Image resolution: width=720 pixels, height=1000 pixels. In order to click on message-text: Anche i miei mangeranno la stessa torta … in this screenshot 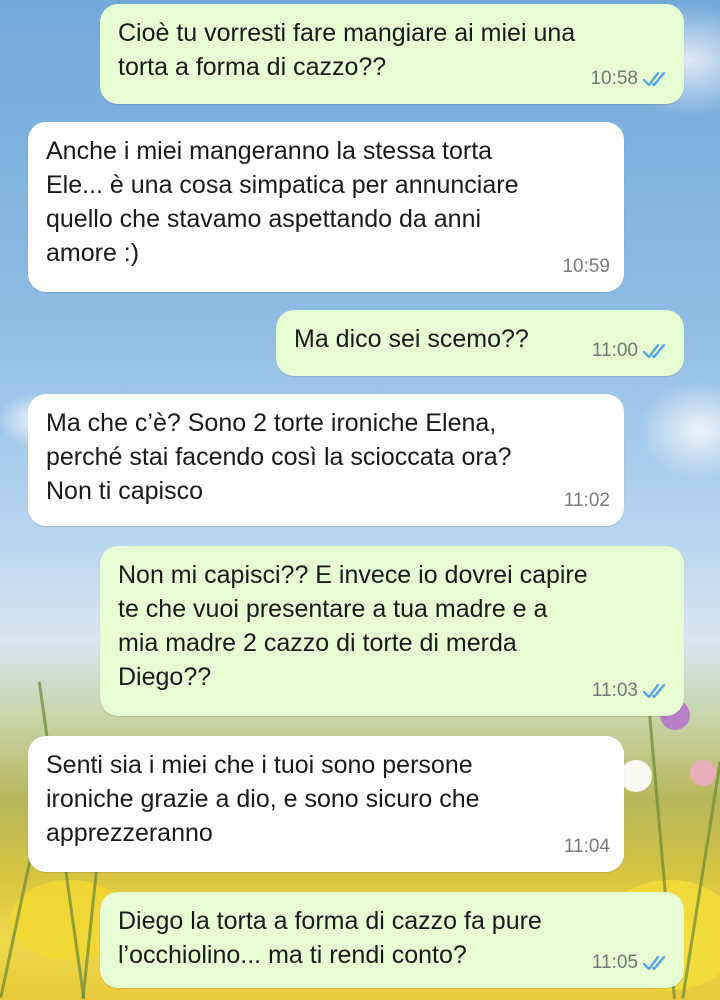, I will do `click(282, 202)`.